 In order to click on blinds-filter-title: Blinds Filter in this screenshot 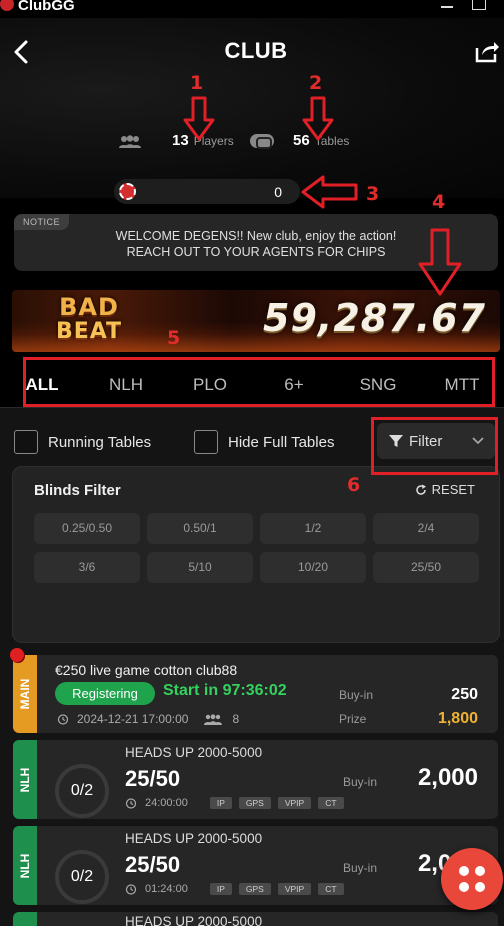, I will do `click(77, 490)`.